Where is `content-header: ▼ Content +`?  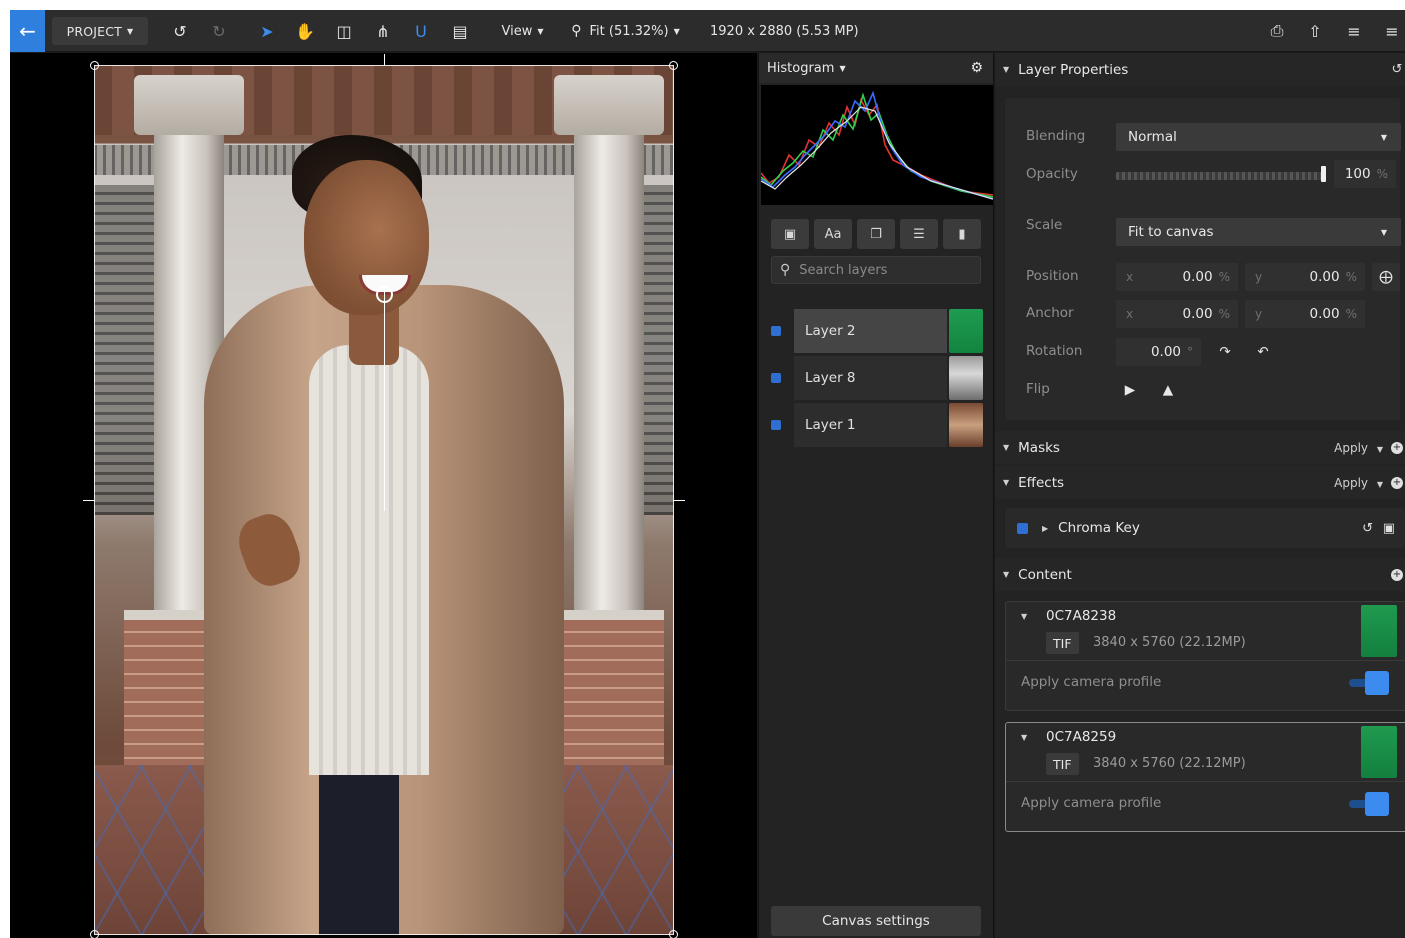 content-header: ▼ Content + is located at coordinates (1200, 574).